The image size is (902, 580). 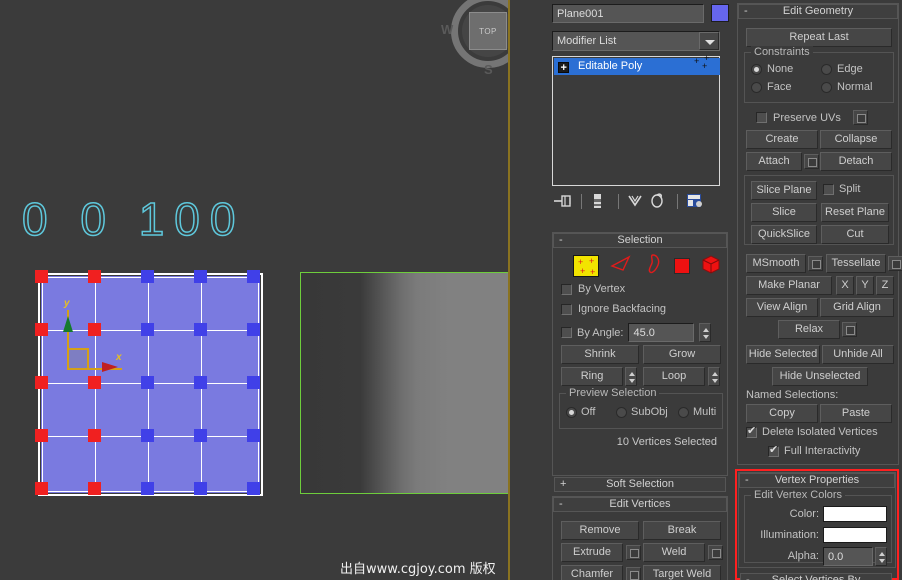 I want to click on hide-selected-button: Hide Selected, so click(x=783, y=354).